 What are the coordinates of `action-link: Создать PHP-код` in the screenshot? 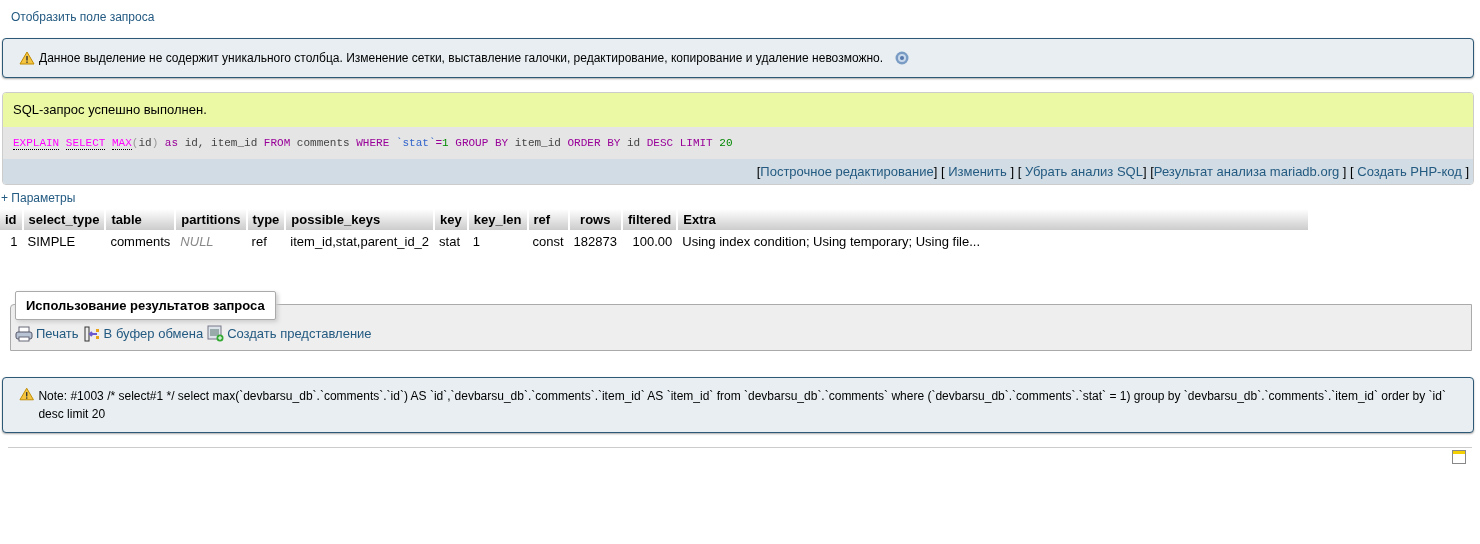 It's located at (1409, 171).